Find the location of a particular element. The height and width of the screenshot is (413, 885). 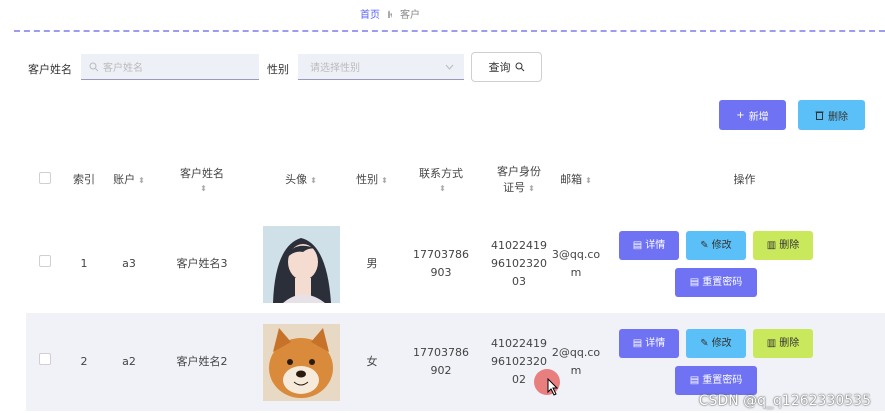

chevron-down-icon is located at coordinates (449, 67).